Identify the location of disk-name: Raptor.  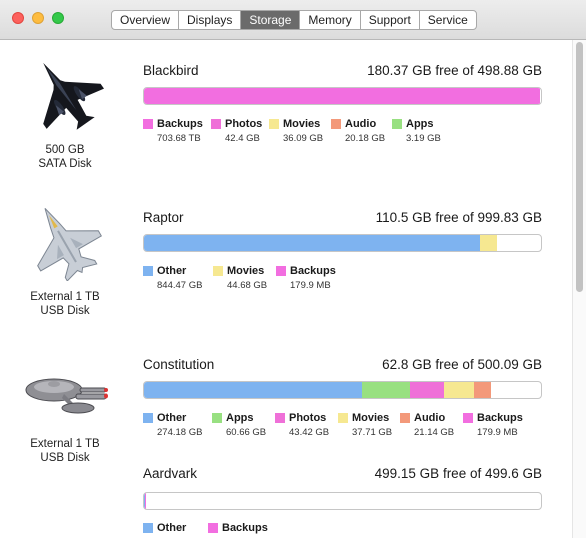
(163, 217).